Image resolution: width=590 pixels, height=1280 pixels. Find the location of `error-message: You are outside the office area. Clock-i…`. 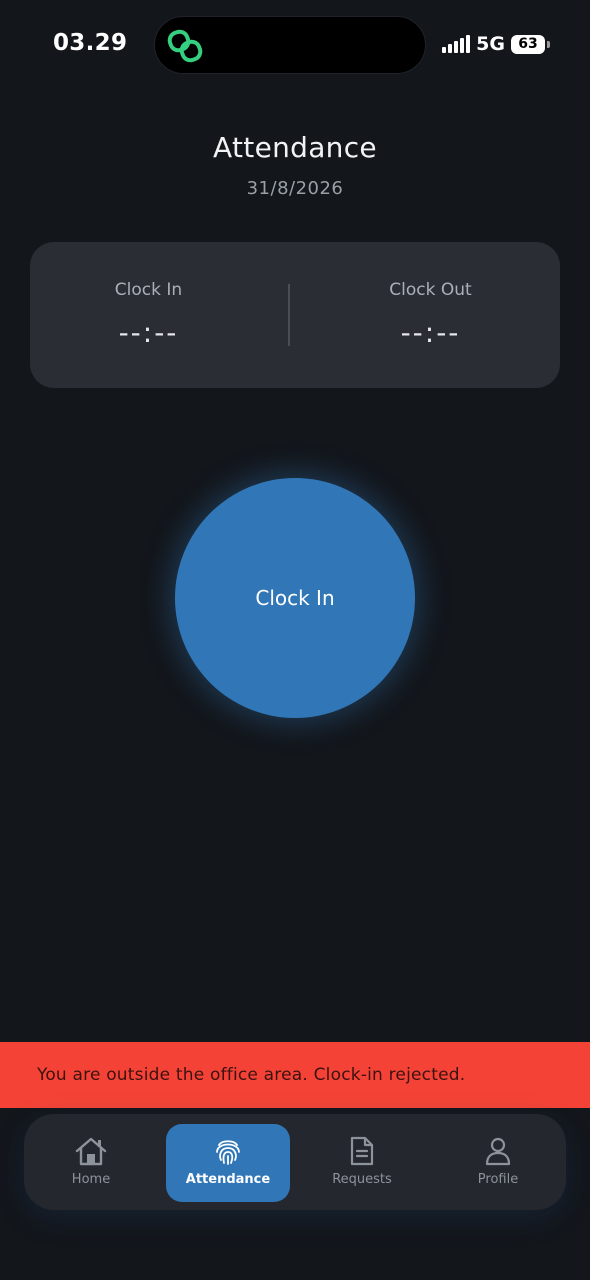

error-message: You are outside the office area. Clock-i… is located at coordinates (251, 1075).